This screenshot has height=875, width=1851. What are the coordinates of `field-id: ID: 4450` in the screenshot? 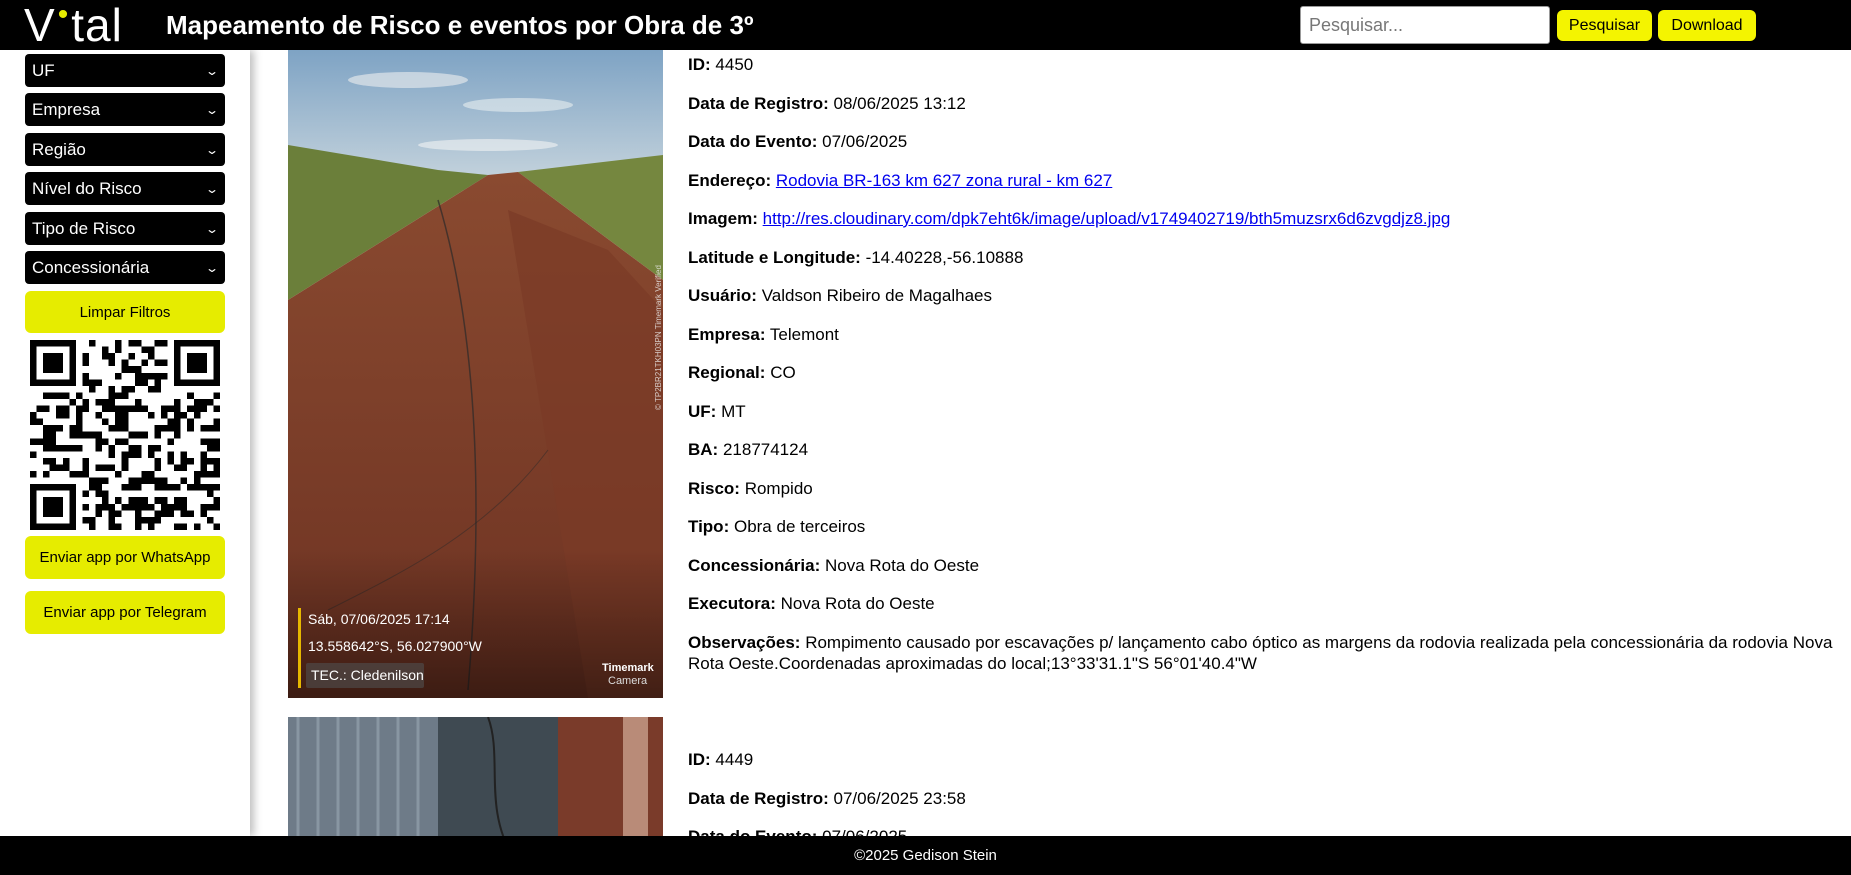 It's located at (721, 64).